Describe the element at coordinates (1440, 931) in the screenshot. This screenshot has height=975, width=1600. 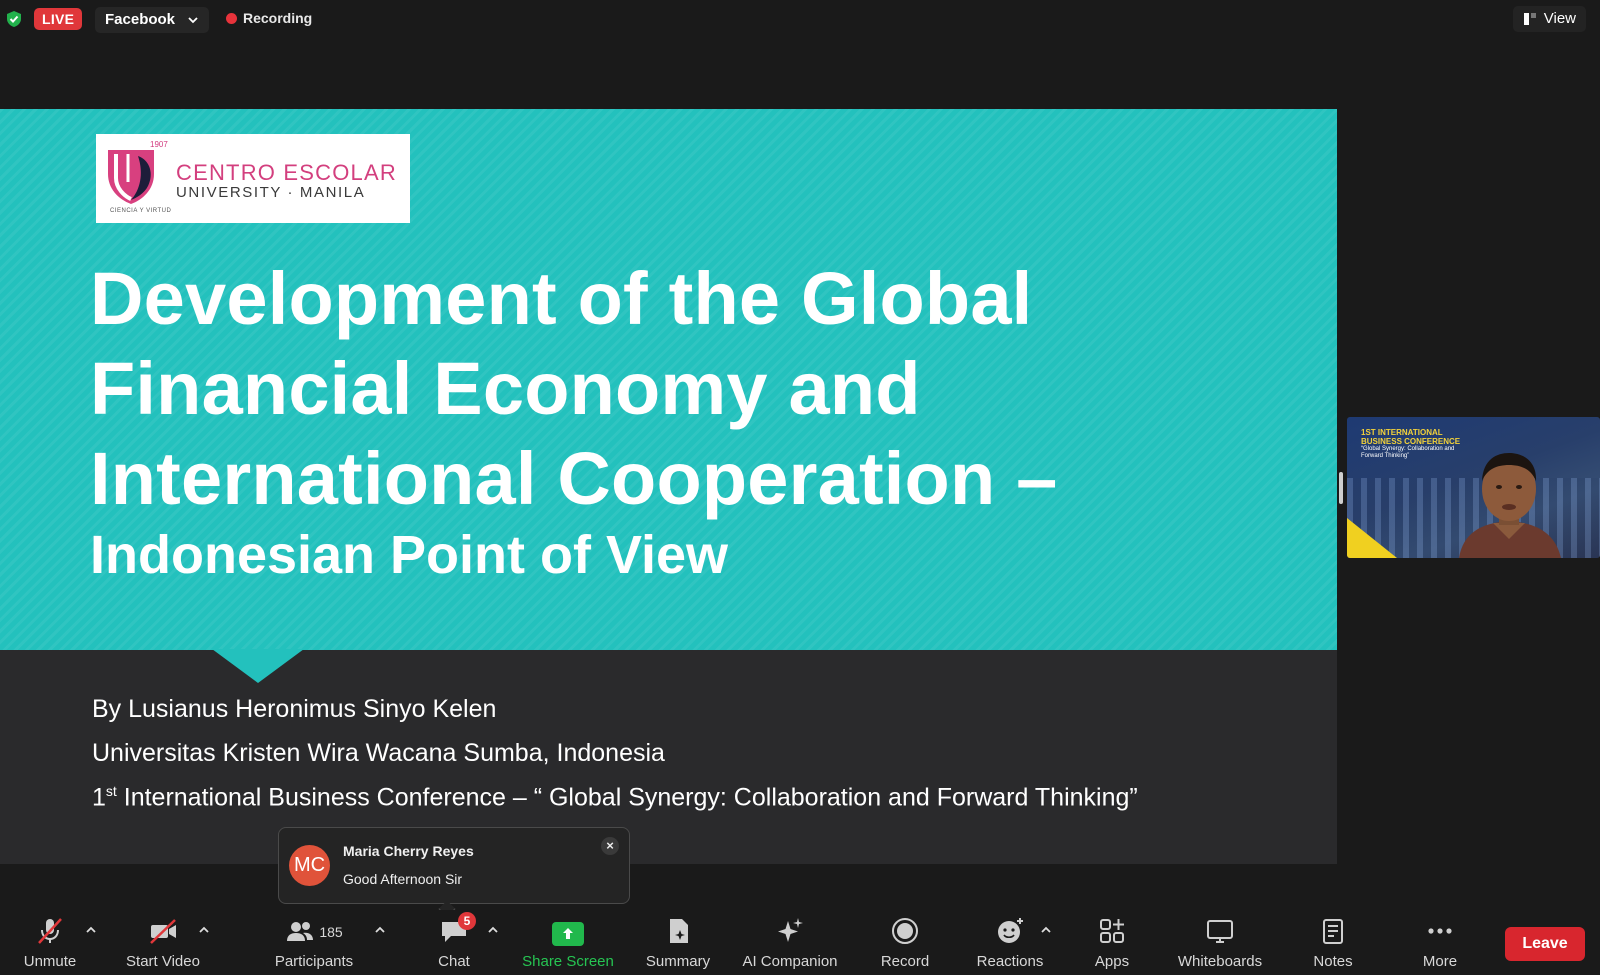
I see `more-dots-icon` at that location.